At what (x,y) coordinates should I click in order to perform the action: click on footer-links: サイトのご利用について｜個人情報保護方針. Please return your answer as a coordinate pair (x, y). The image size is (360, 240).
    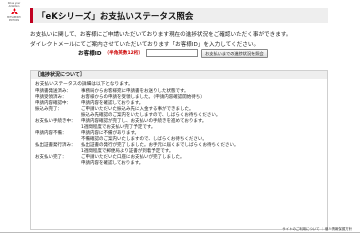
    Looking at the image, I should click on (317, 228).